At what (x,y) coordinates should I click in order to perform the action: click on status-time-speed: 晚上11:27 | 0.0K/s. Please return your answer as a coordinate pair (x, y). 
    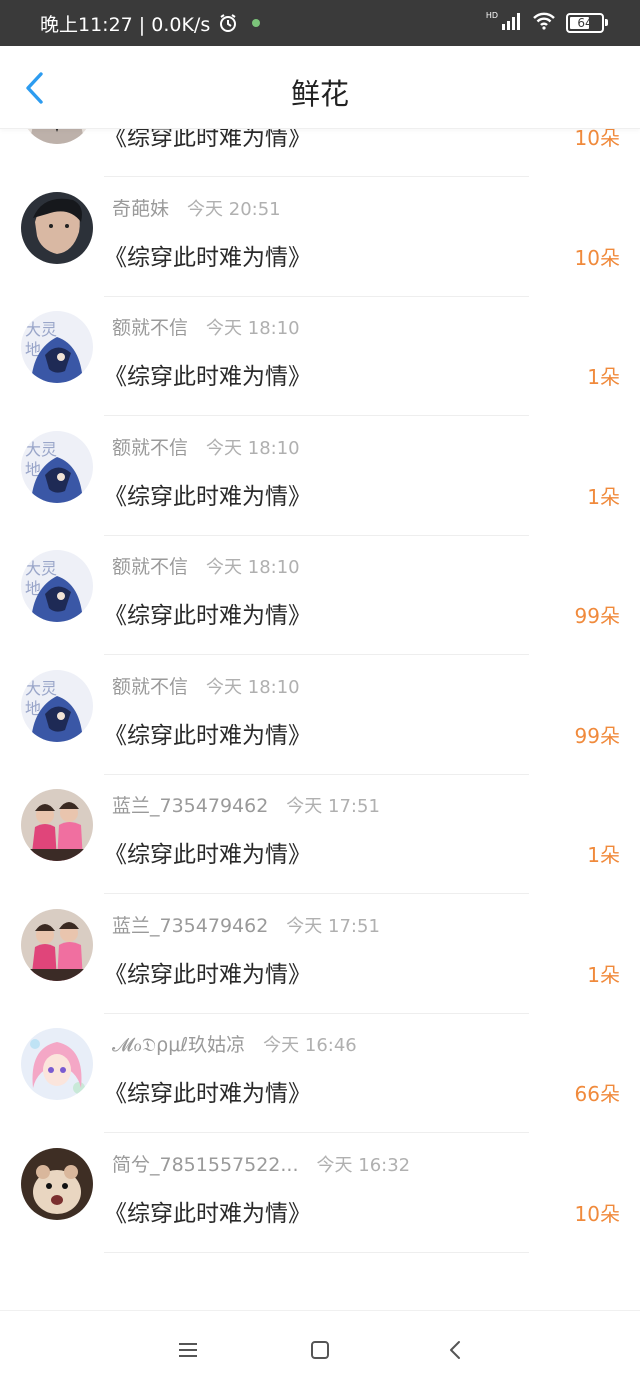
    Looking at the image, I should click on (125, 24).